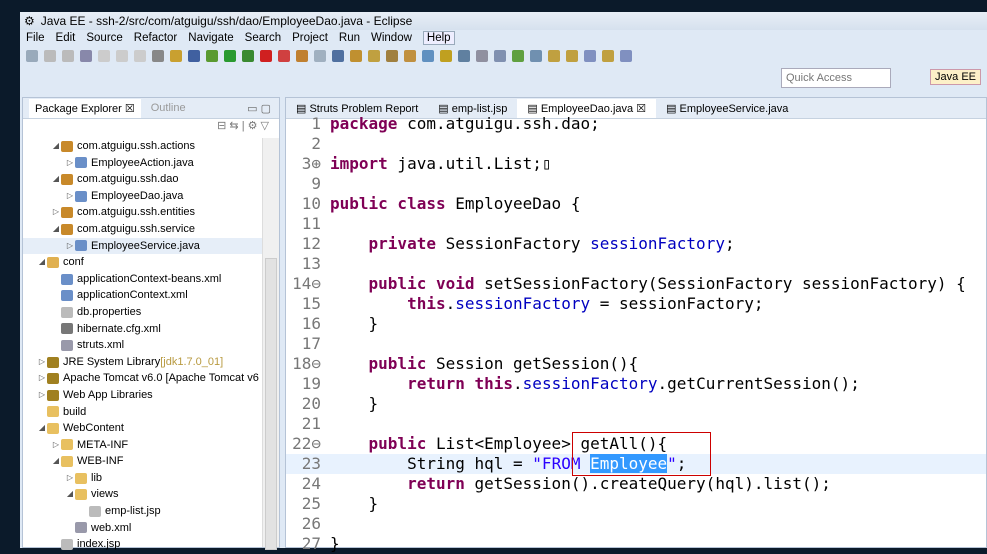 This screenshot has width=987, height=554. What do you see at coordinates (143, 279) in the screenshot?
I see `tree-item: applicationContext-beans.xml` at bounding box center [143, 279].